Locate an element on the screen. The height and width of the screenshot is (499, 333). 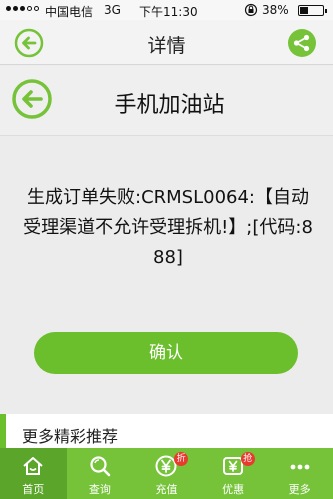
tab-query: 查询 is located at coordinates (100, 473).